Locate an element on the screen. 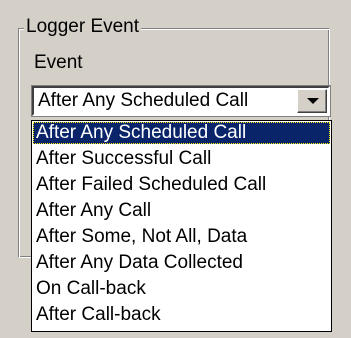 The image size is (351, 338). chevron-down-icon is located at coordinates (313, 101).